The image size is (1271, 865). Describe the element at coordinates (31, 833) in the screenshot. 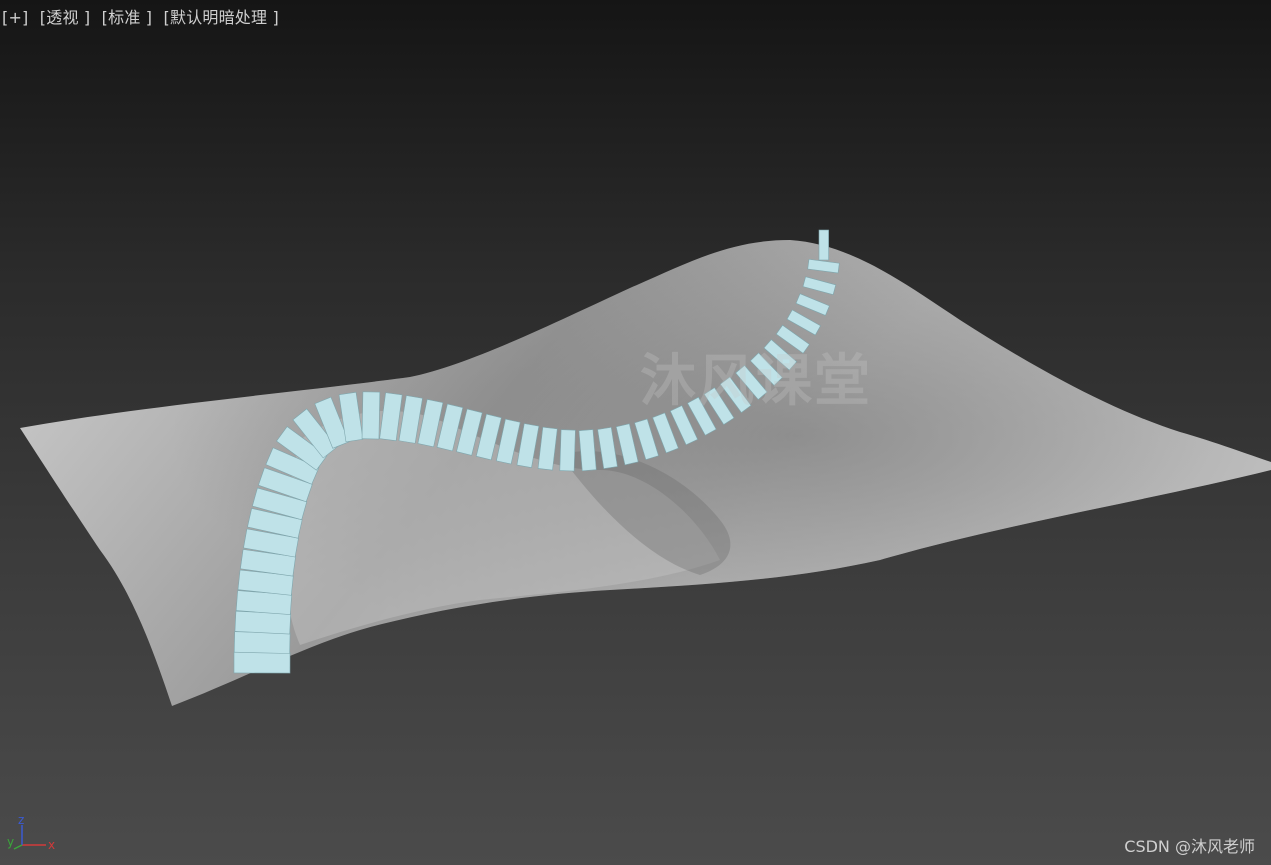

I see `axis-gizmo: x z y` at that location.